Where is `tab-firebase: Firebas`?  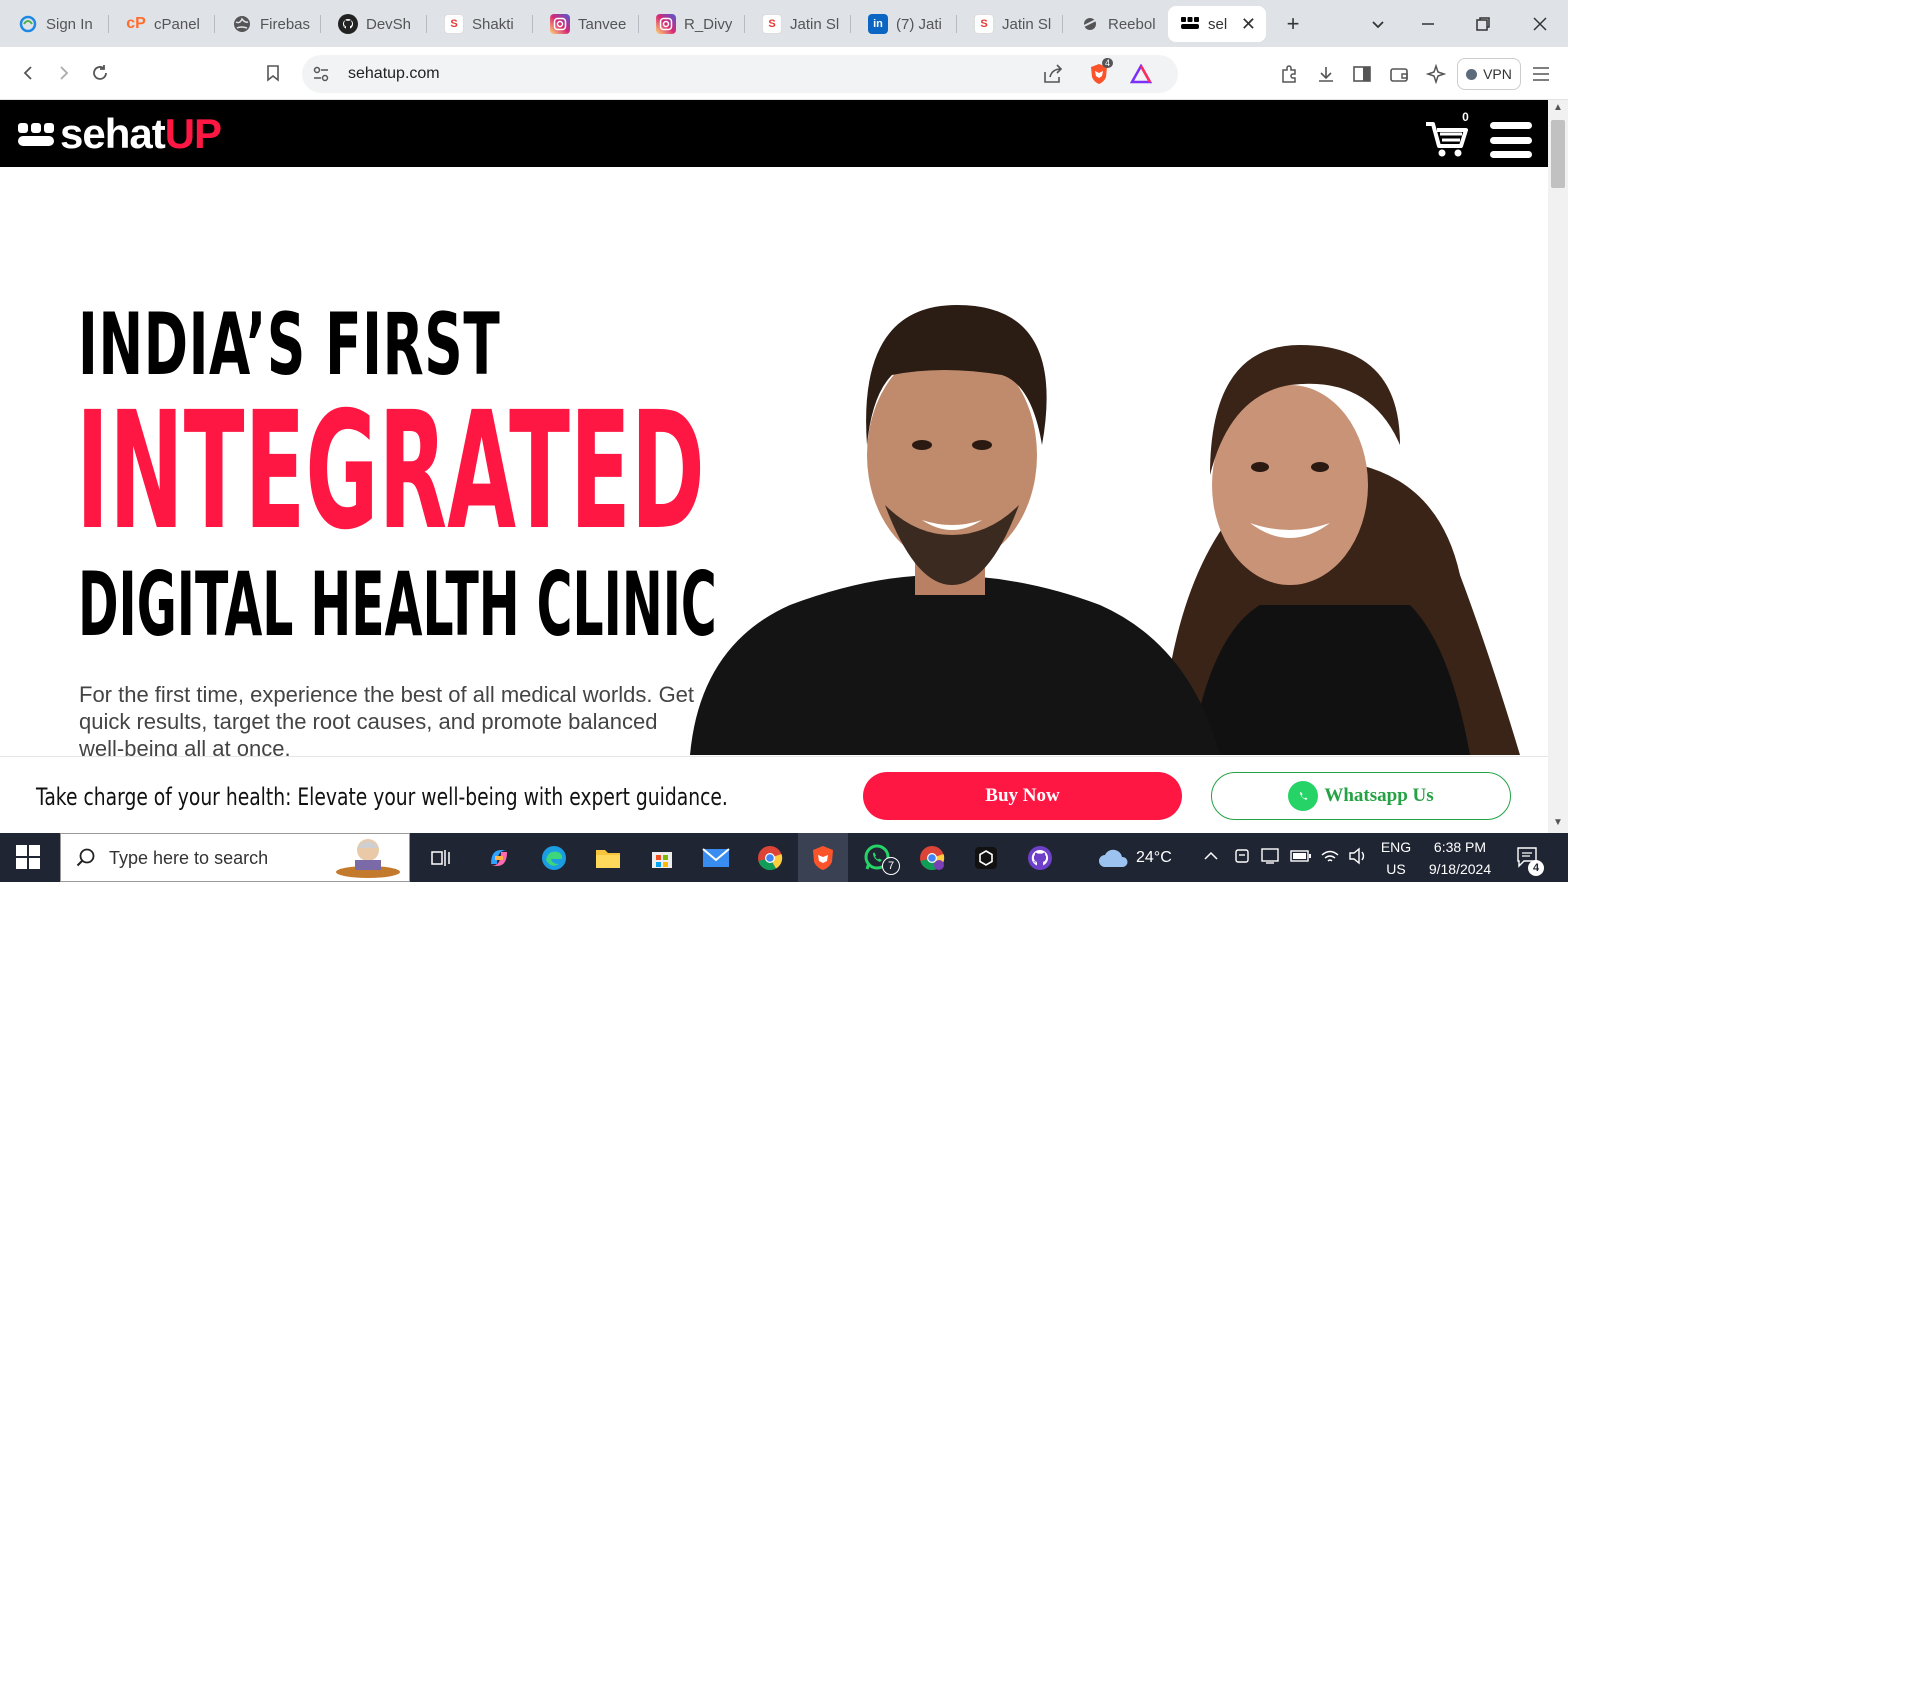 tab-firebase: Firebas is located at coordinates (267, 24).